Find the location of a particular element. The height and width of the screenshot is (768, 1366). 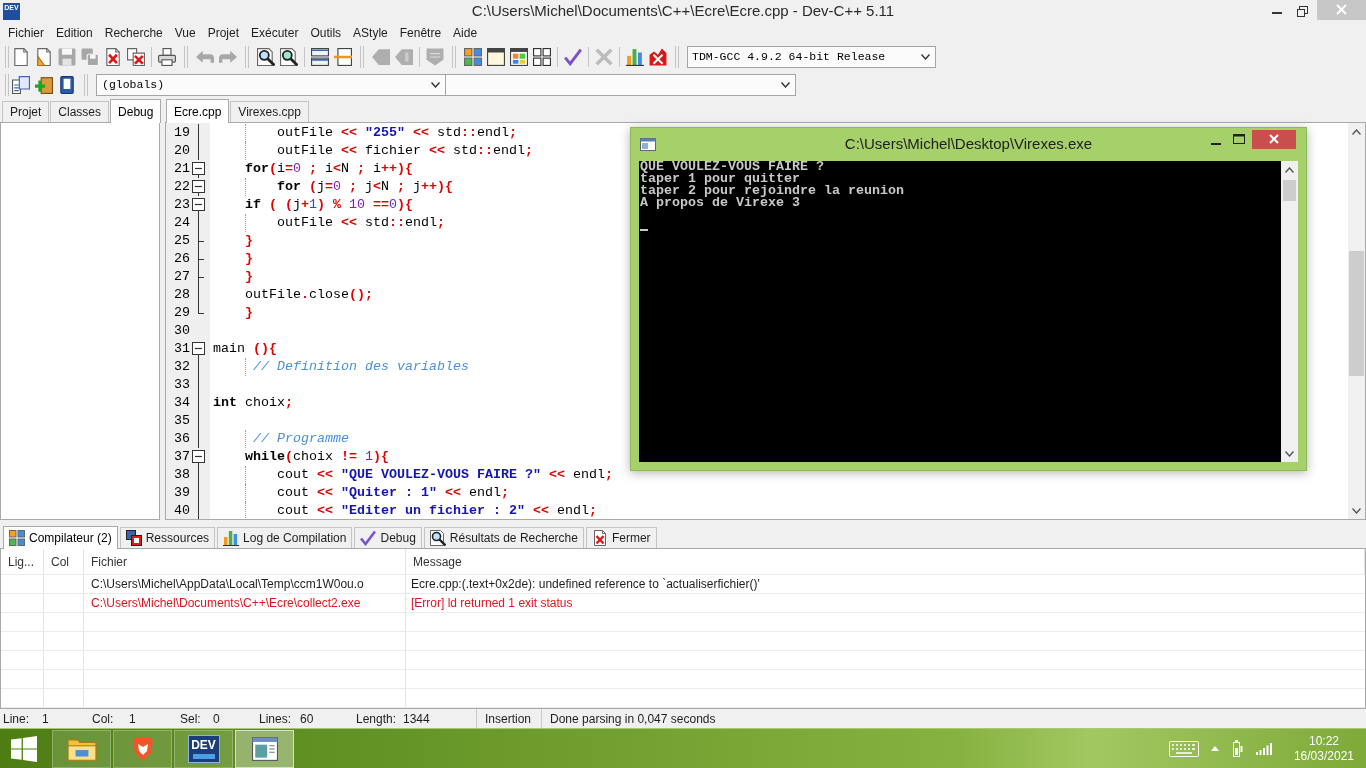

stacked-panes-icon is located at coordinates (320, 57).